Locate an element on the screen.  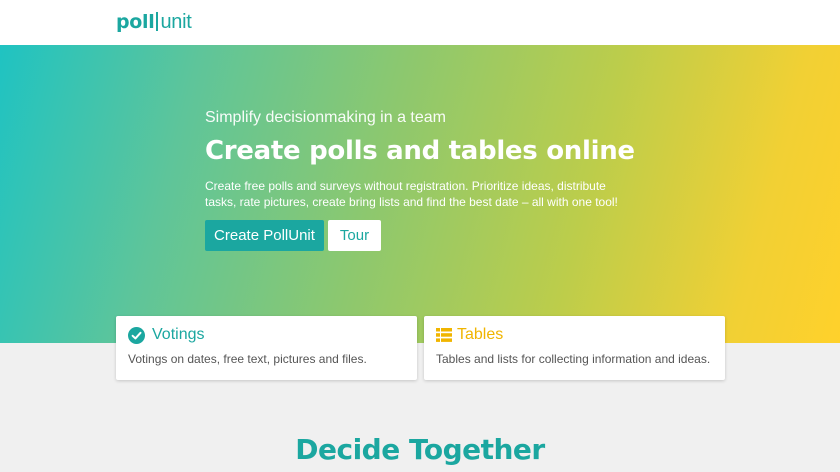
check-circle-icon is located at coordinates (136, 337).